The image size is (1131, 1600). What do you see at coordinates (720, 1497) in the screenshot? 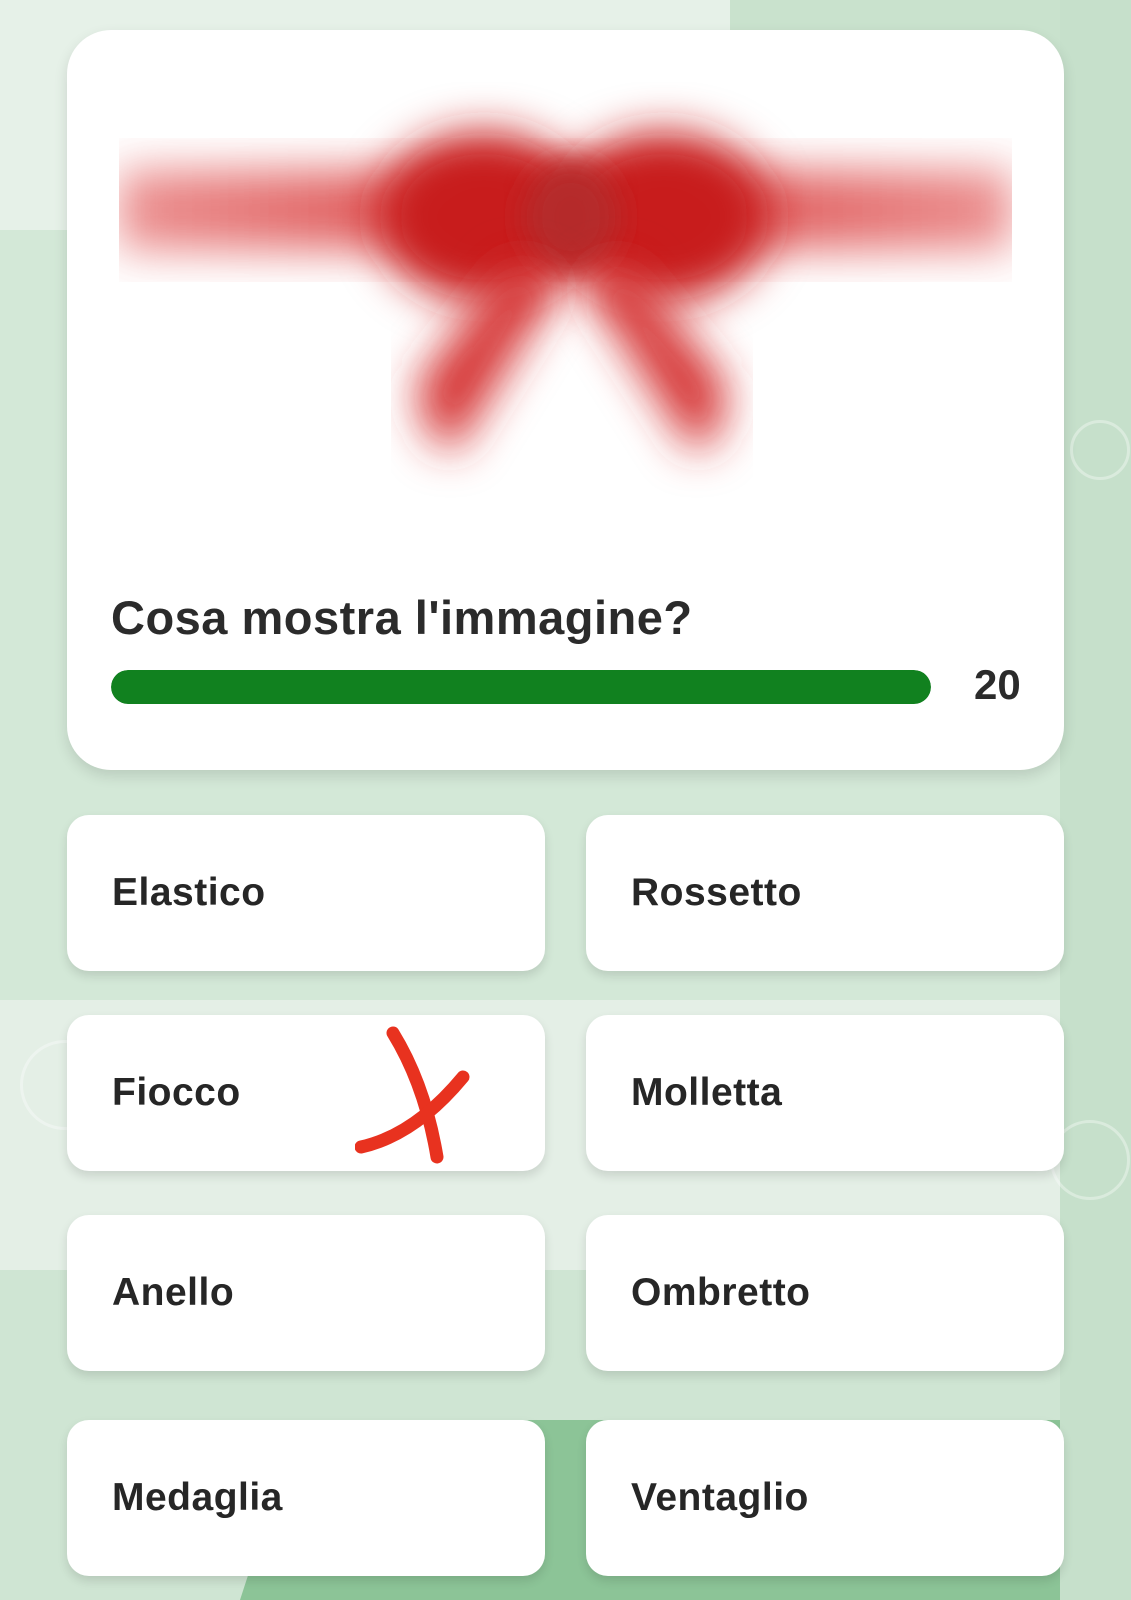
I see `answer-label: Ventaglio` at bounding box center [720, 1497].